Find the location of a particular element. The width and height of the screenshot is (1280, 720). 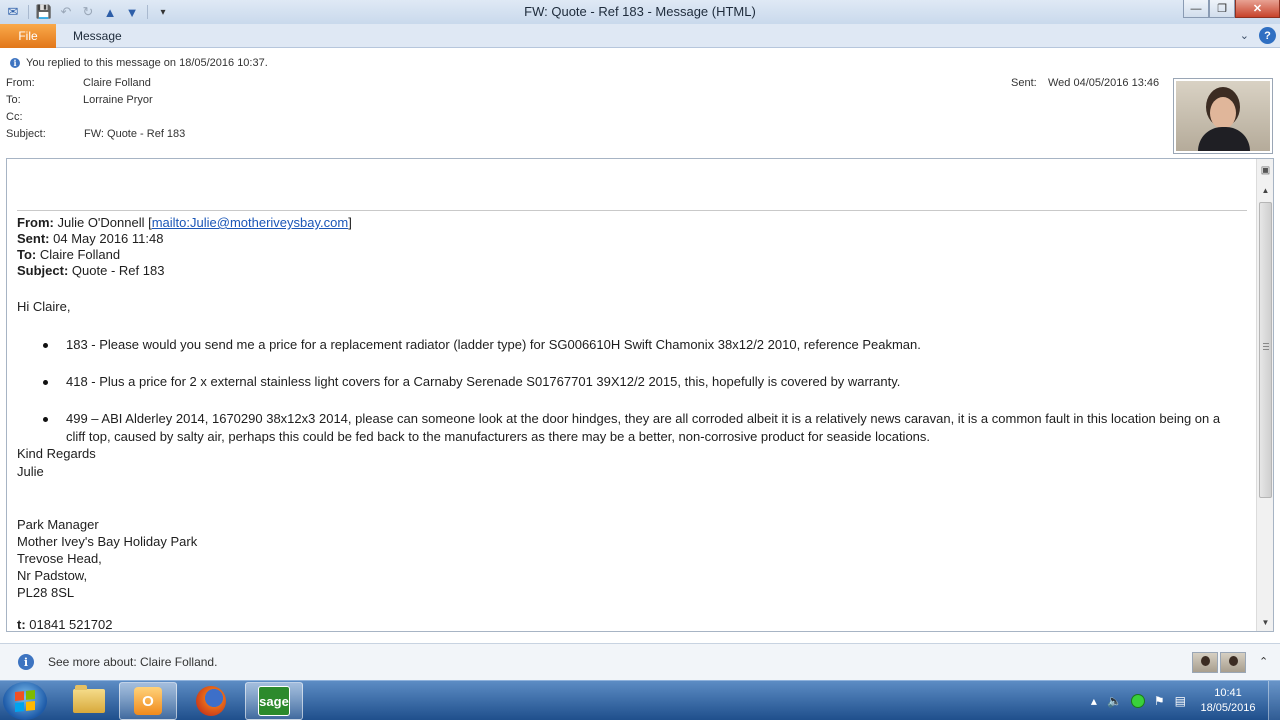

subject-label: Subject: is located at coordinates (26, 134).